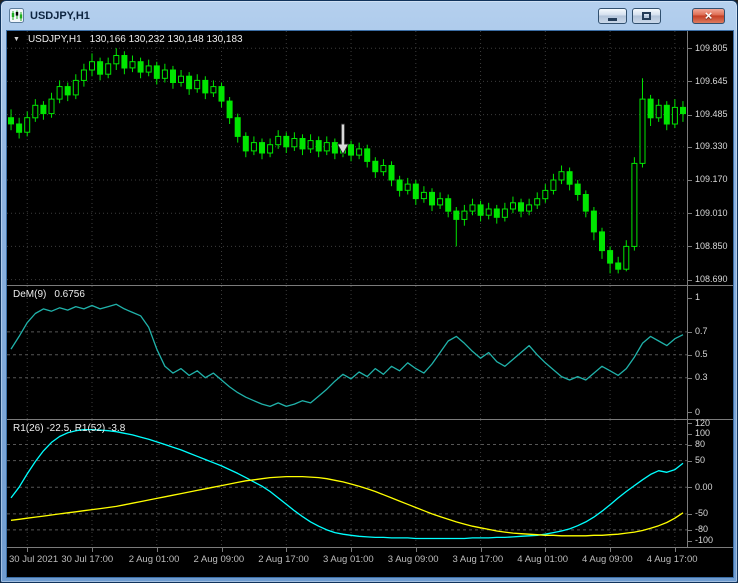 Image resolution: width=738 pixels, height=583 pixels. What do you see at coordinates (702, 529) in the screenshot?
I see `axis-label: -80` at bounding box center [702, 529].